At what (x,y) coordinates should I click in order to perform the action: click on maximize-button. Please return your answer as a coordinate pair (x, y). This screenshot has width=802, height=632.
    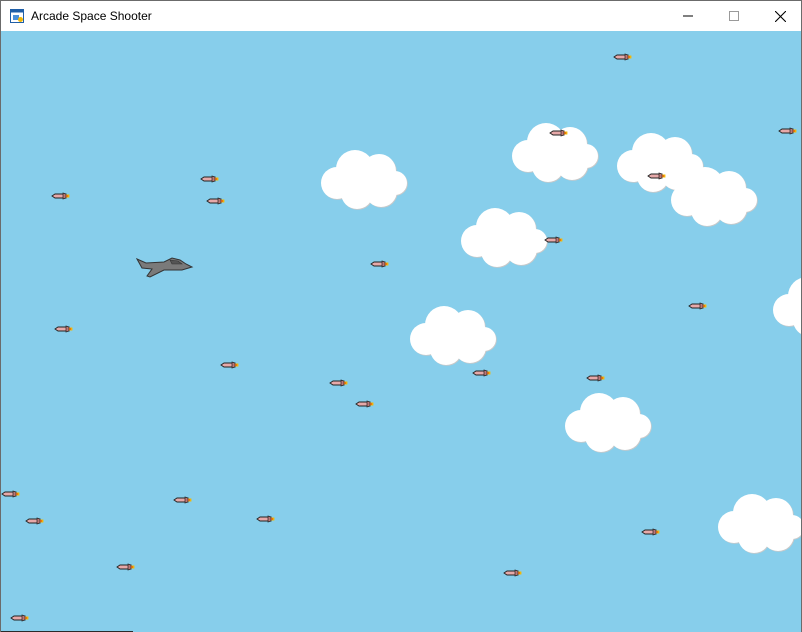
    Looking at the image, I should click on (734, 16).